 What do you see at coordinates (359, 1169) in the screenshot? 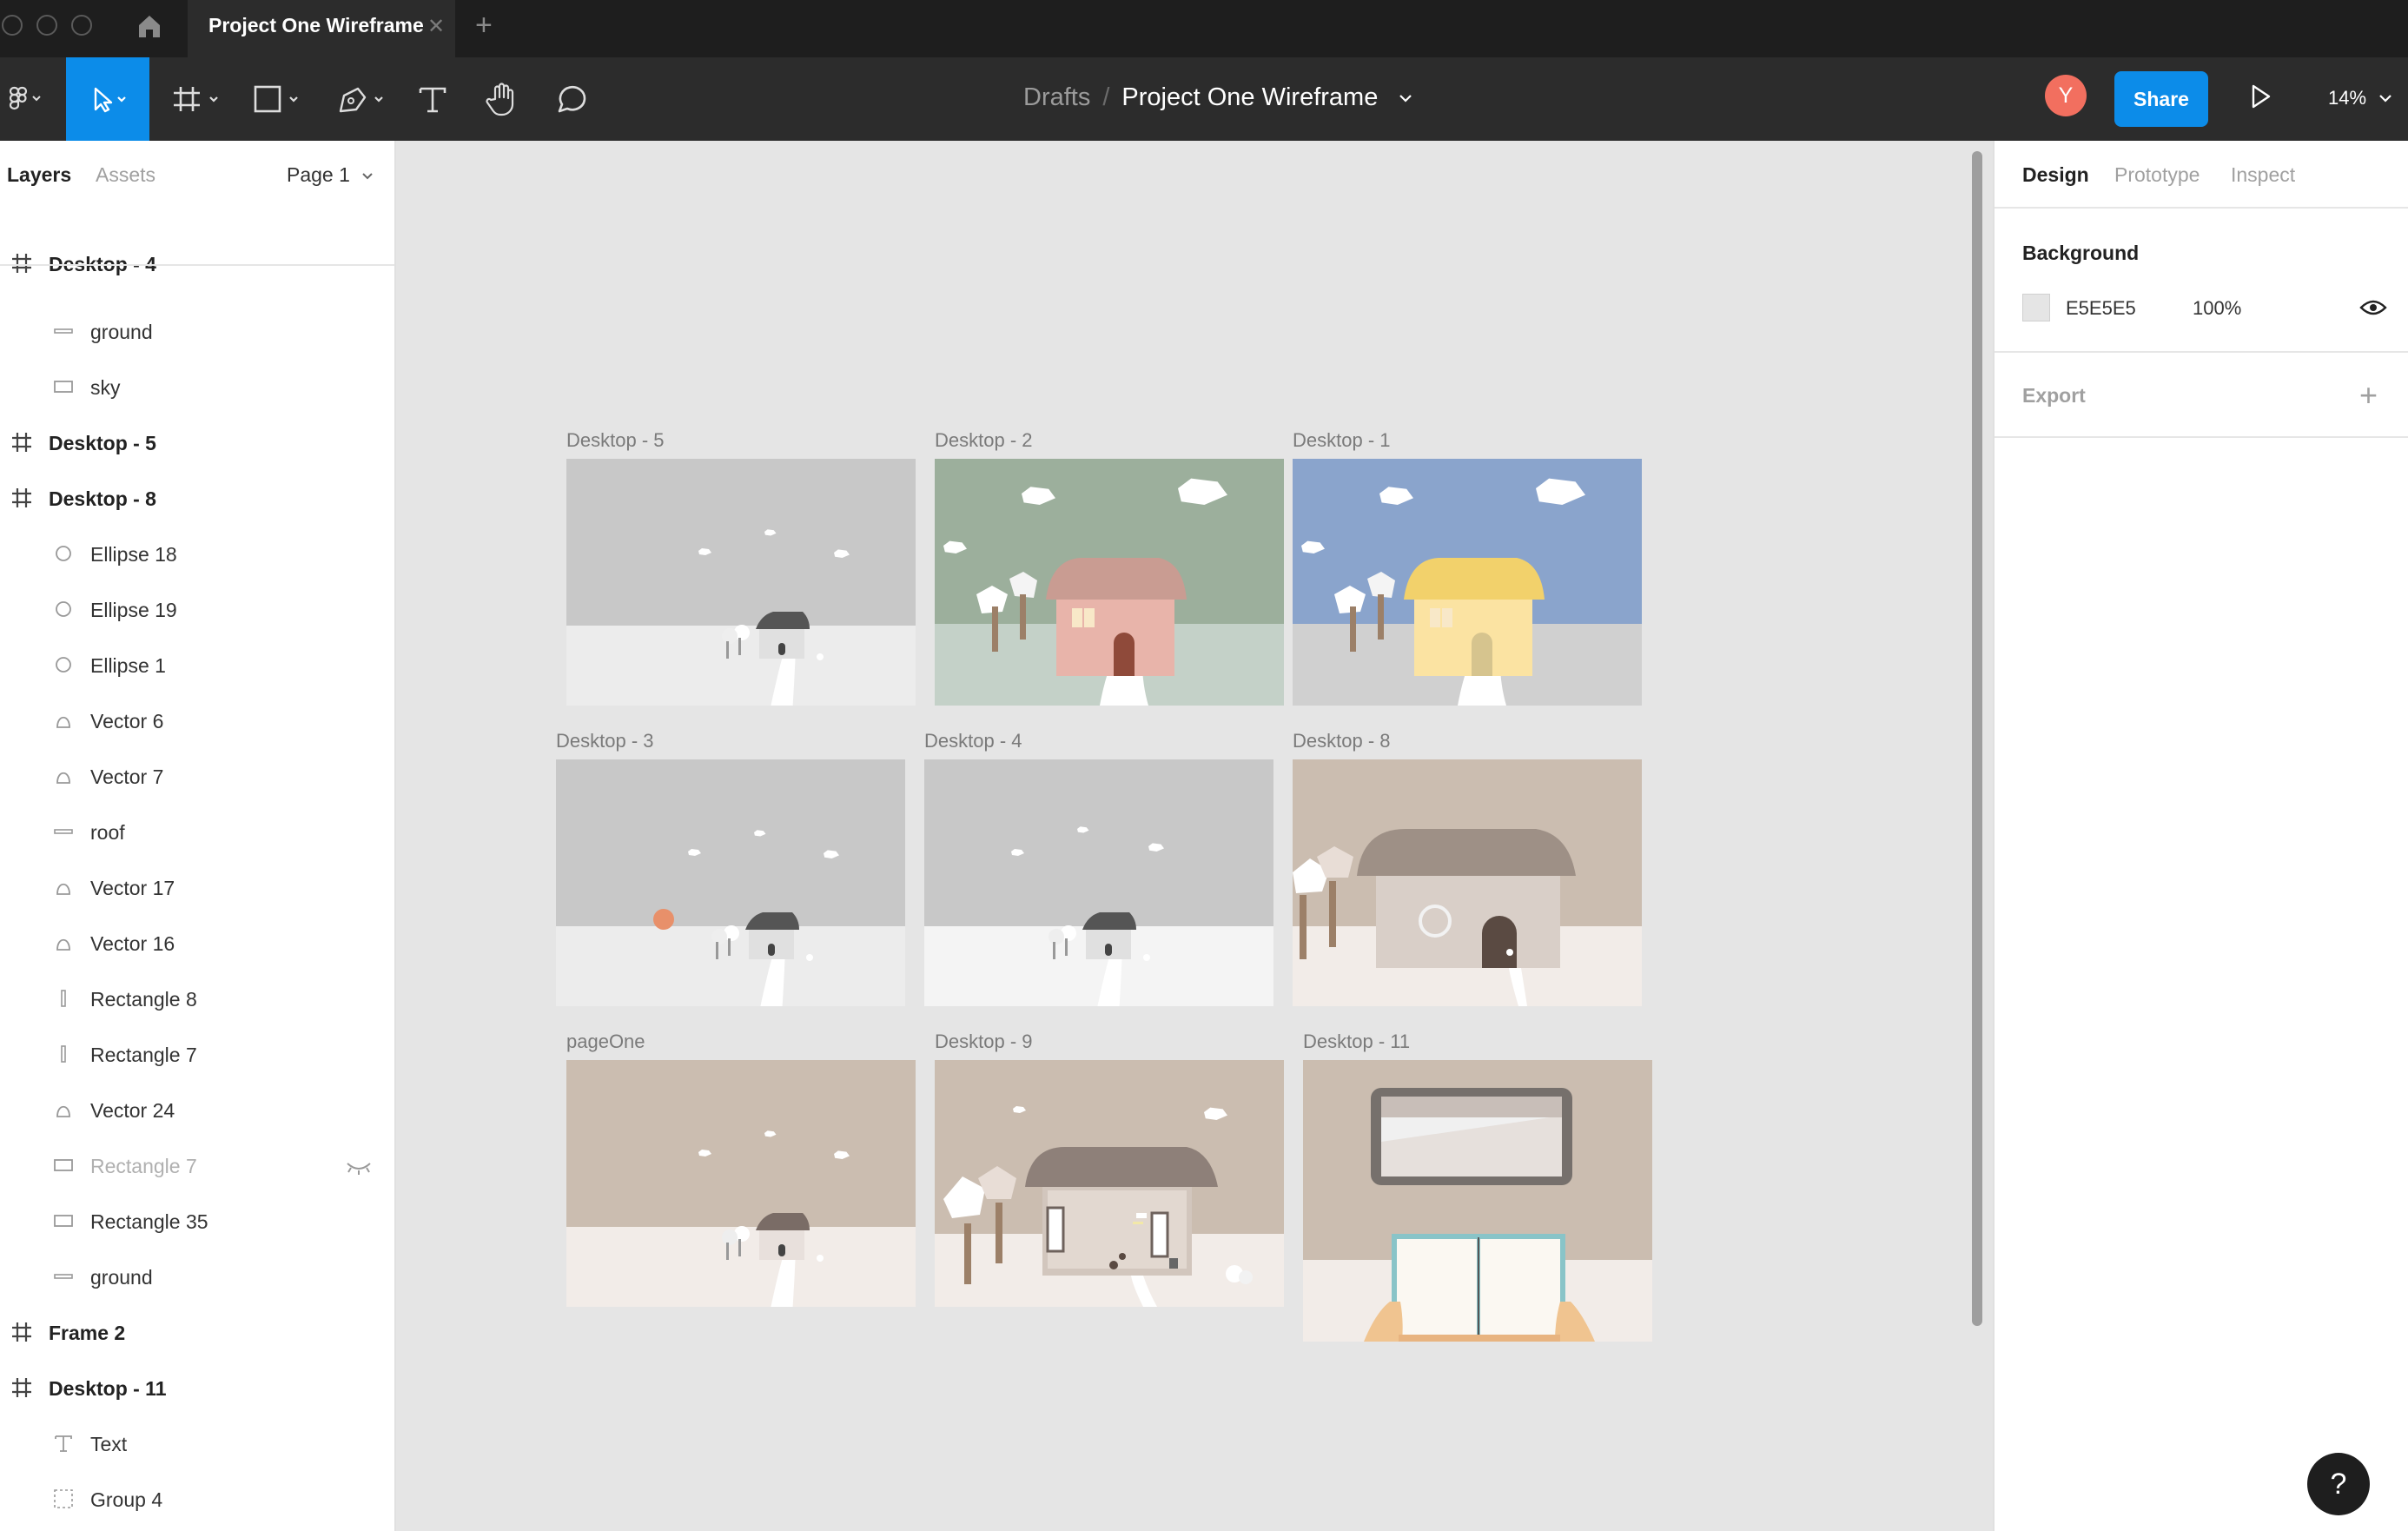
I see `hidden-eye-icon` at bounding box center [359, 1169].